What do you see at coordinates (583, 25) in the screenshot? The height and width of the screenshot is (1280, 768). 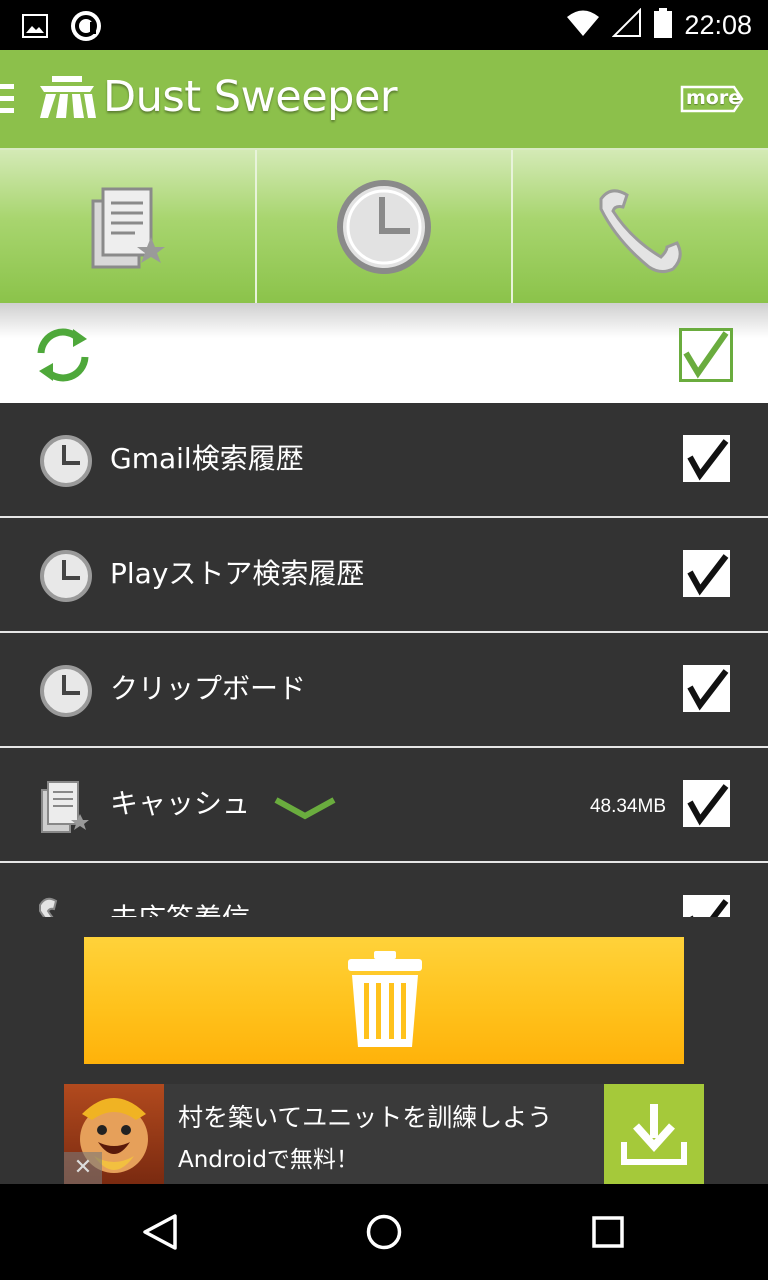 I see `wifi-icon` at bounding box center [583, 25].